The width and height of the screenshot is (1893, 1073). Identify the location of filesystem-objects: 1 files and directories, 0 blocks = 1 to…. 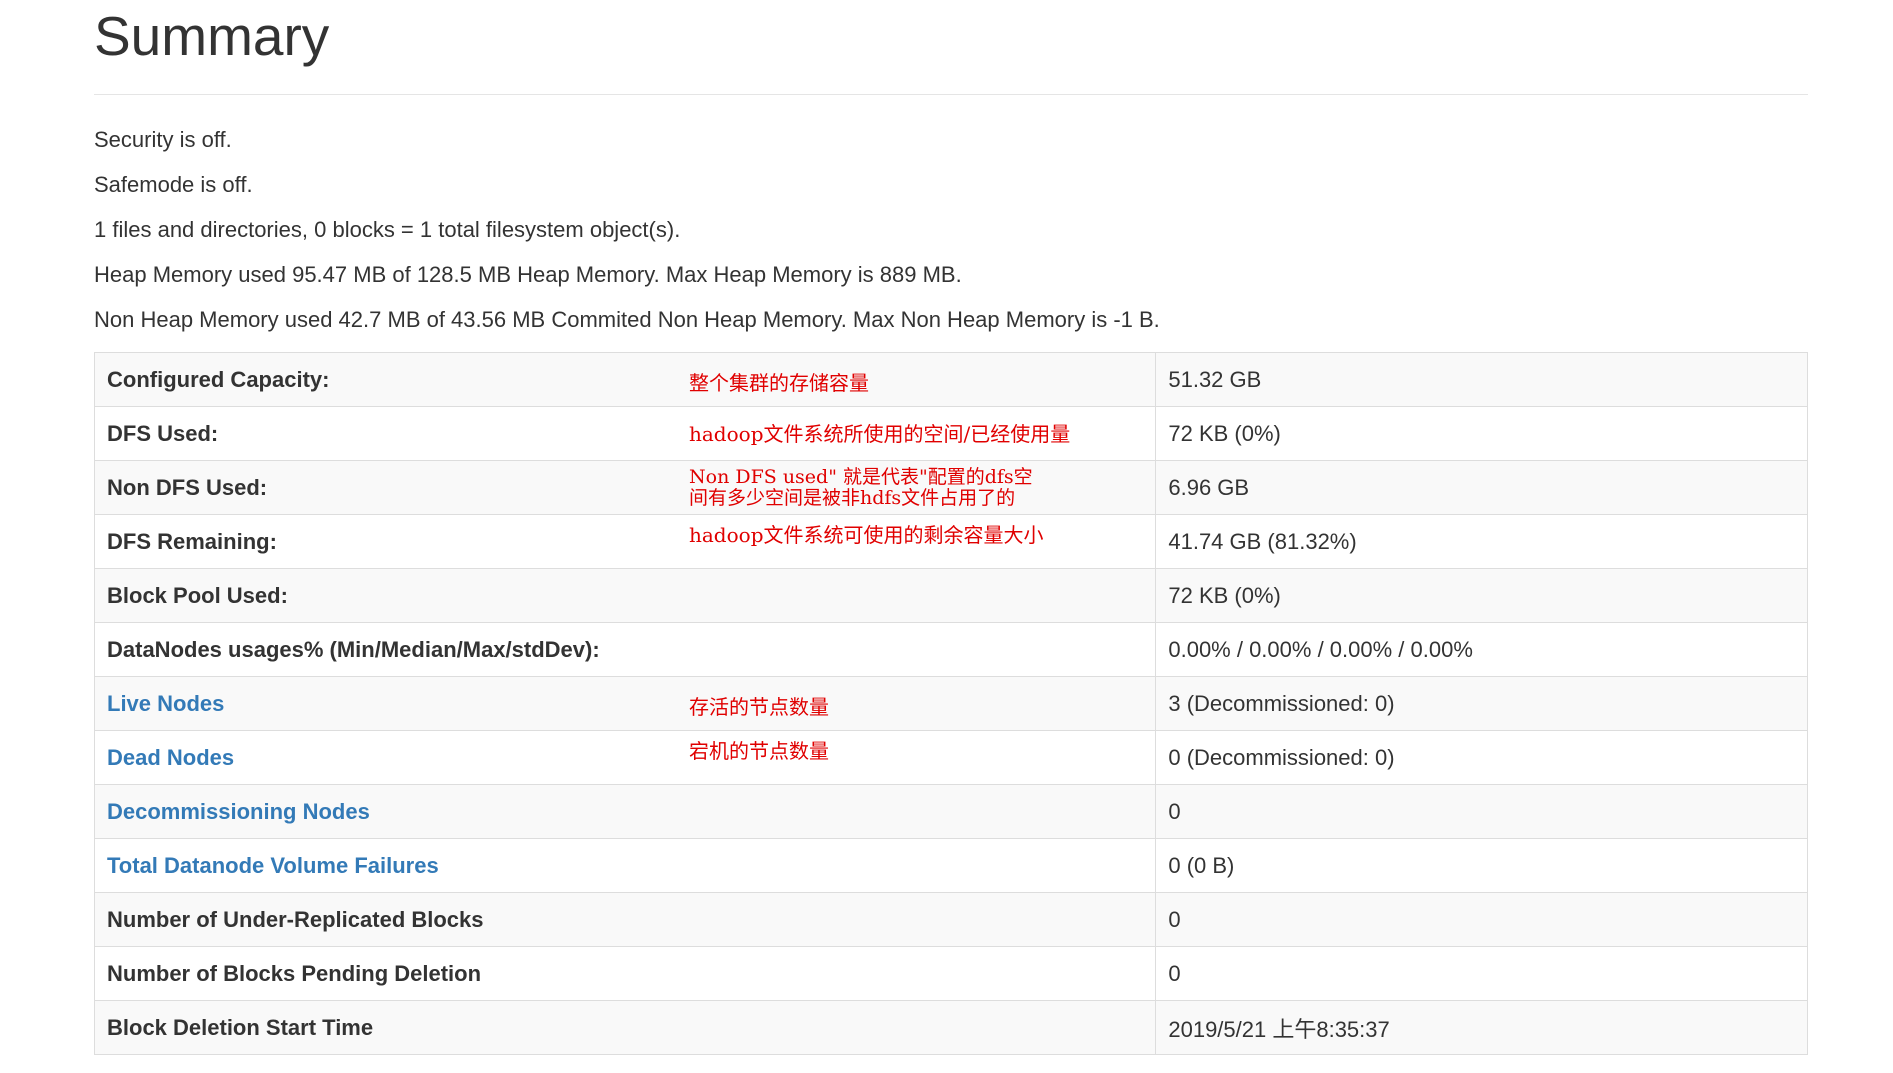
(387, 229).